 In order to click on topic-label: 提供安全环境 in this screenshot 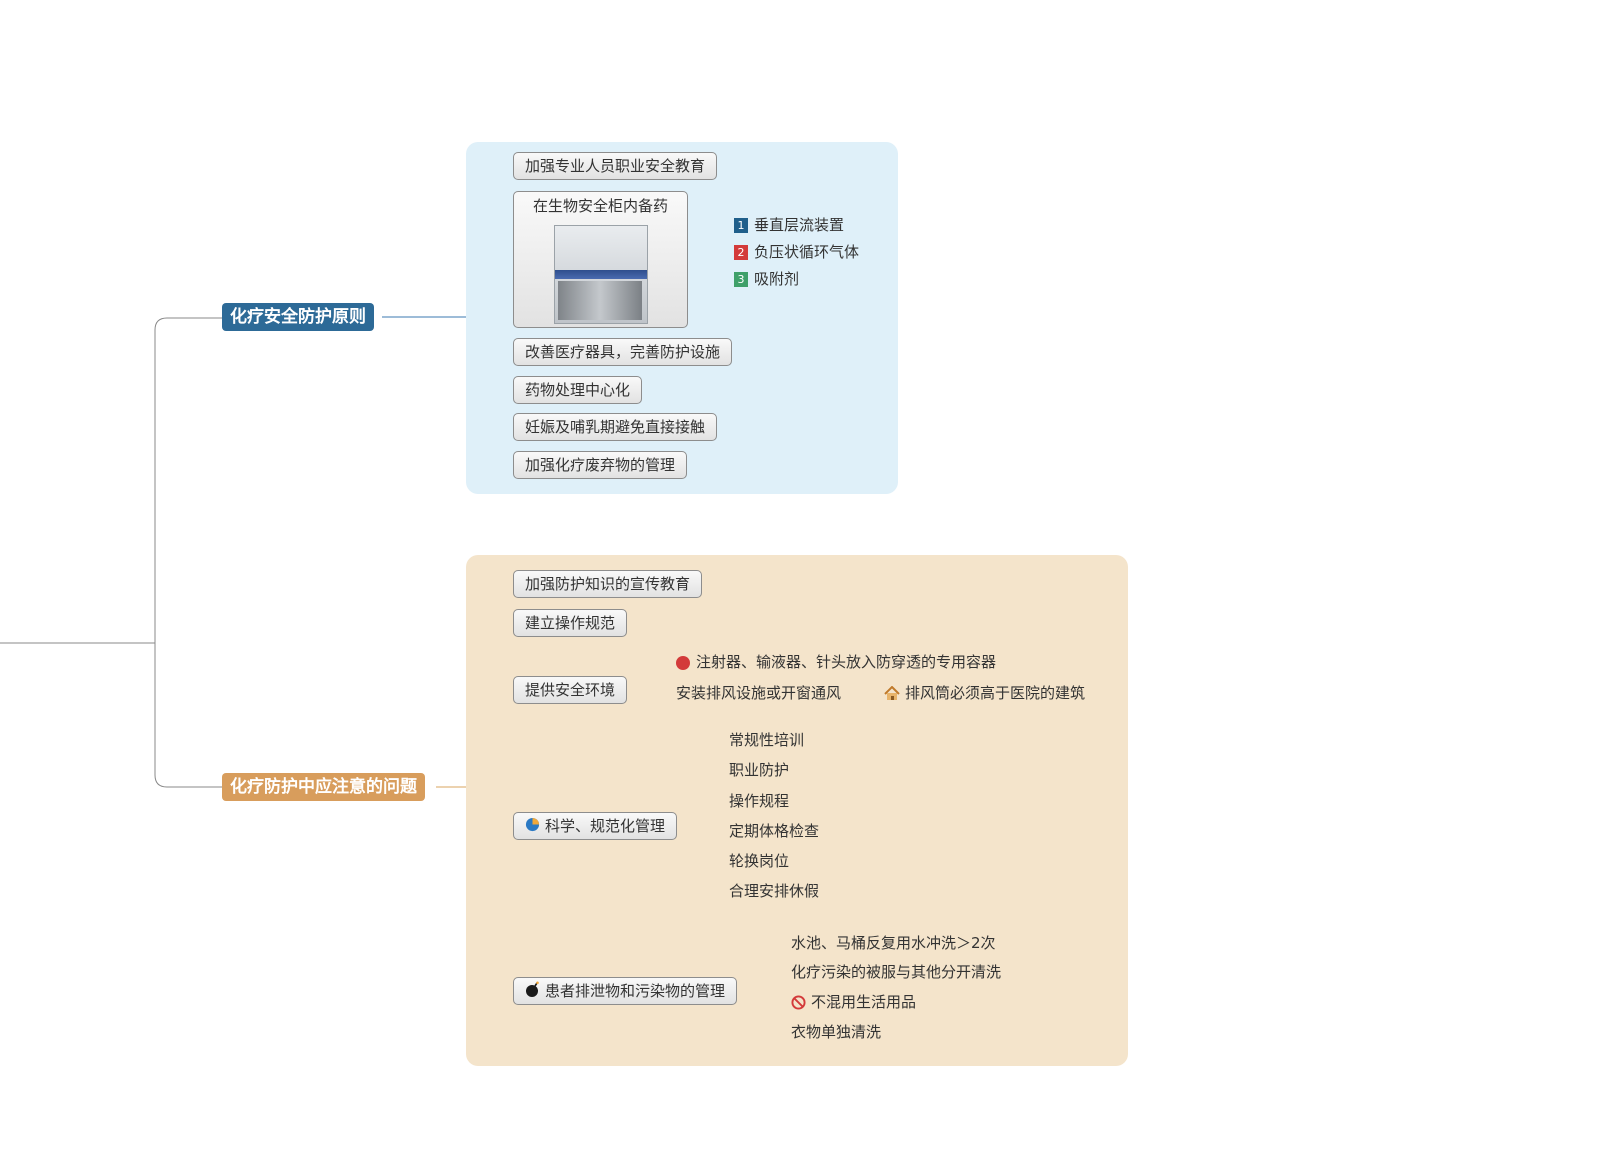, I will do `click(570, 690)`.